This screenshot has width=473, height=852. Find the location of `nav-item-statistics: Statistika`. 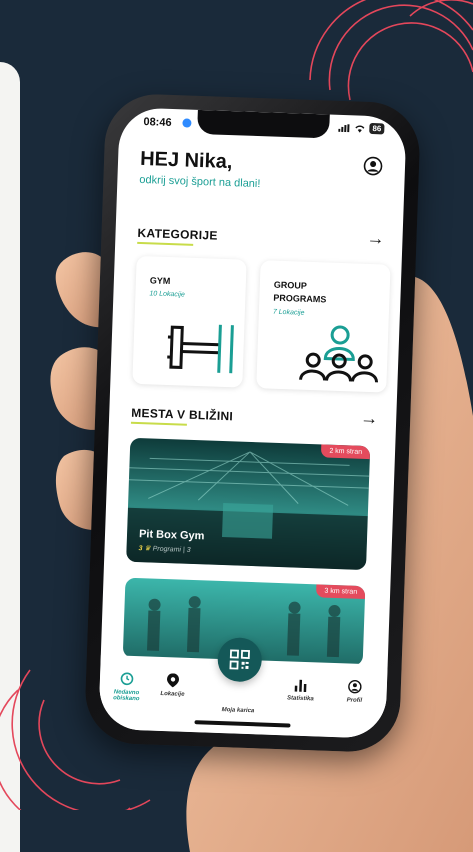

nav-item-statistics: Statistika is located at coordinates (300, 690).